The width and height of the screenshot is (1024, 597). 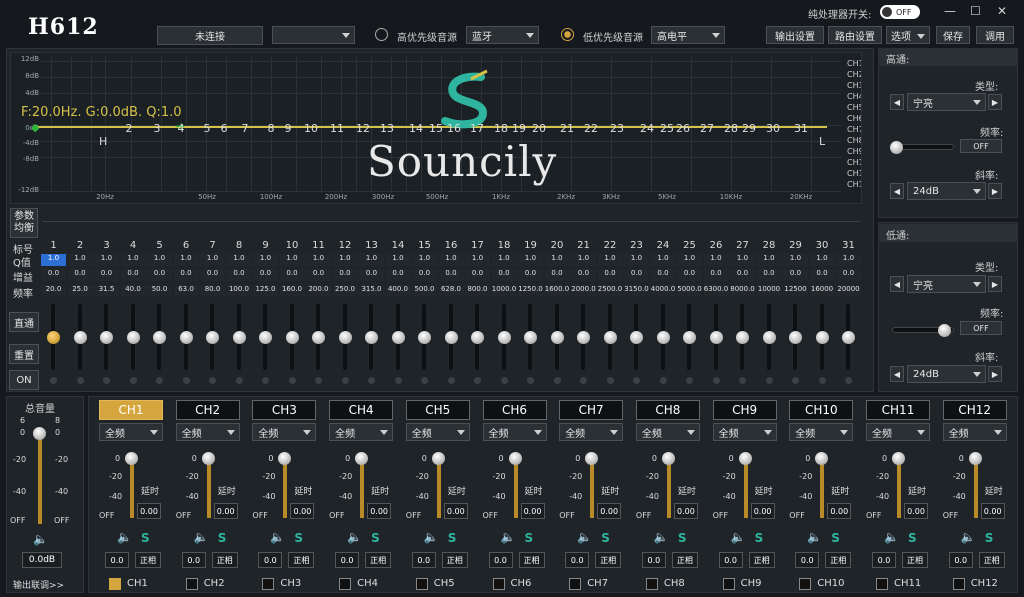 I want to click on lowpass-type-next-icon: ▶, so click(x=995, y=284).